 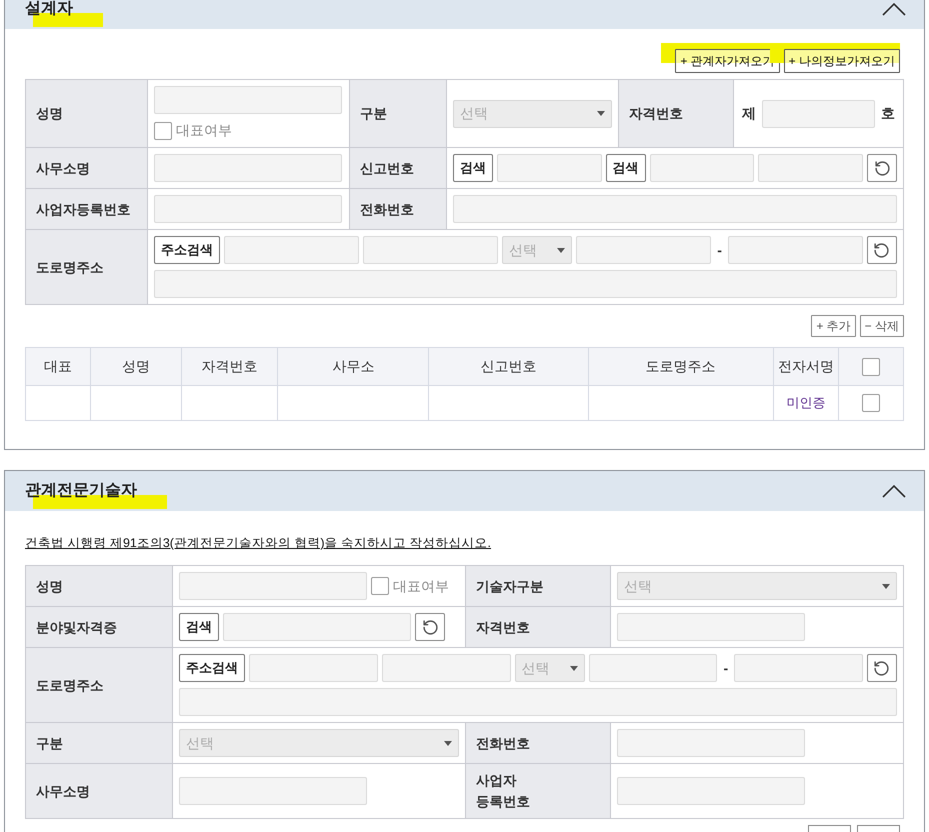 I want to click on field-label: 신고번호, so click(x=398, y=168).